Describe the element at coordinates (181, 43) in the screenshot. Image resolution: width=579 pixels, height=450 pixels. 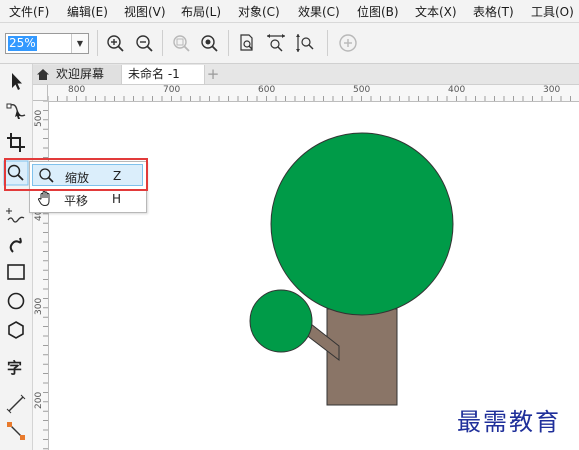
I see `zoom-selected-icon` at that location.